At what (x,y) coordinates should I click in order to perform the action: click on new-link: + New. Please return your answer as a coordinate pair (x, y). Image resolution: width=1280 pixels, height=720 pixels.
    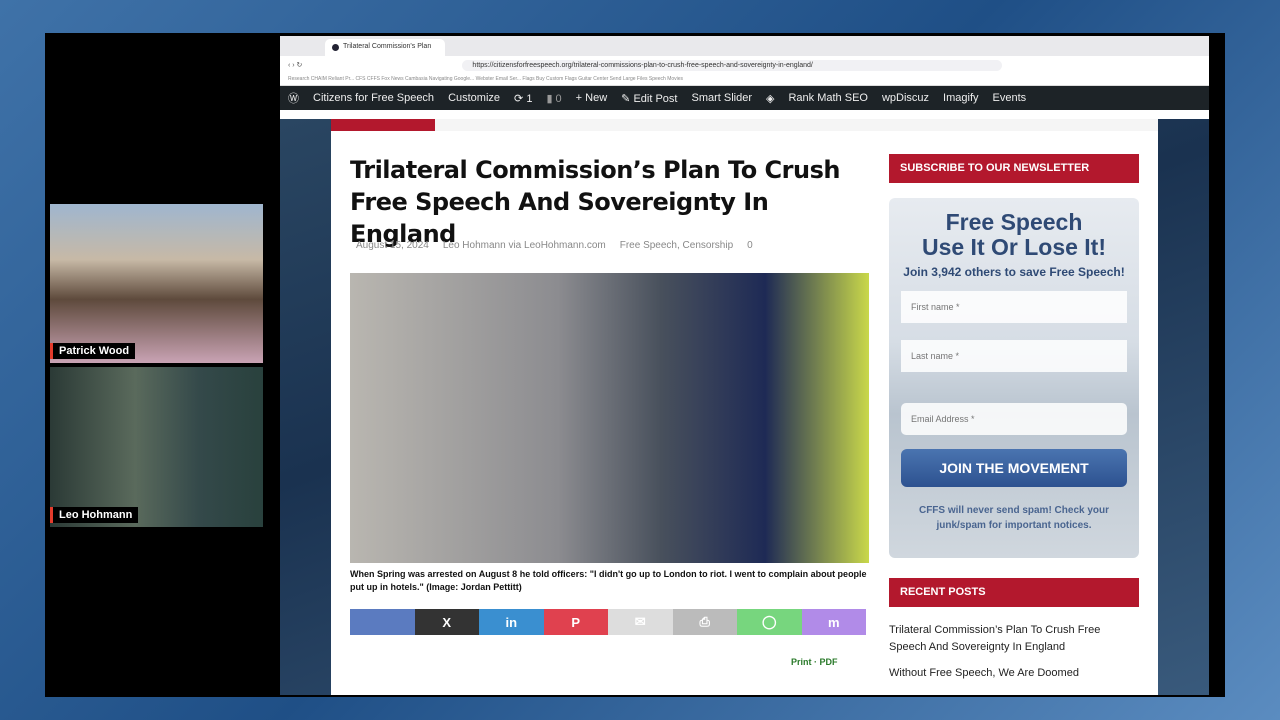
    Looking at the image, I should click on (592, 98).